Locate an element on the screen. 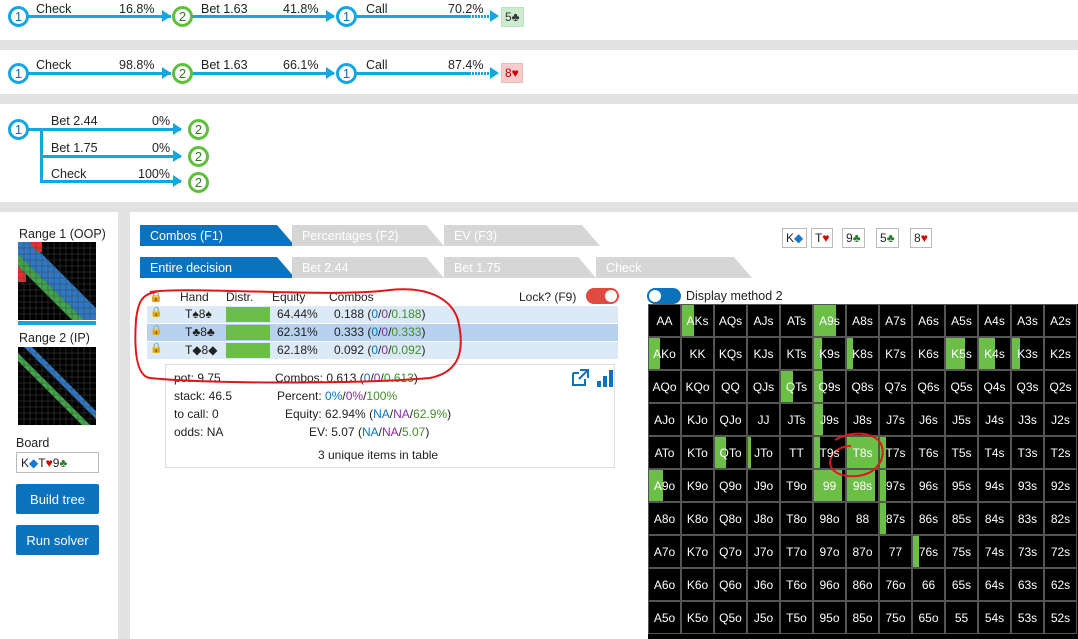 This screenshot has width=1078, height=639. hand-cell-kk: KK is located at coordinates (697, 353).